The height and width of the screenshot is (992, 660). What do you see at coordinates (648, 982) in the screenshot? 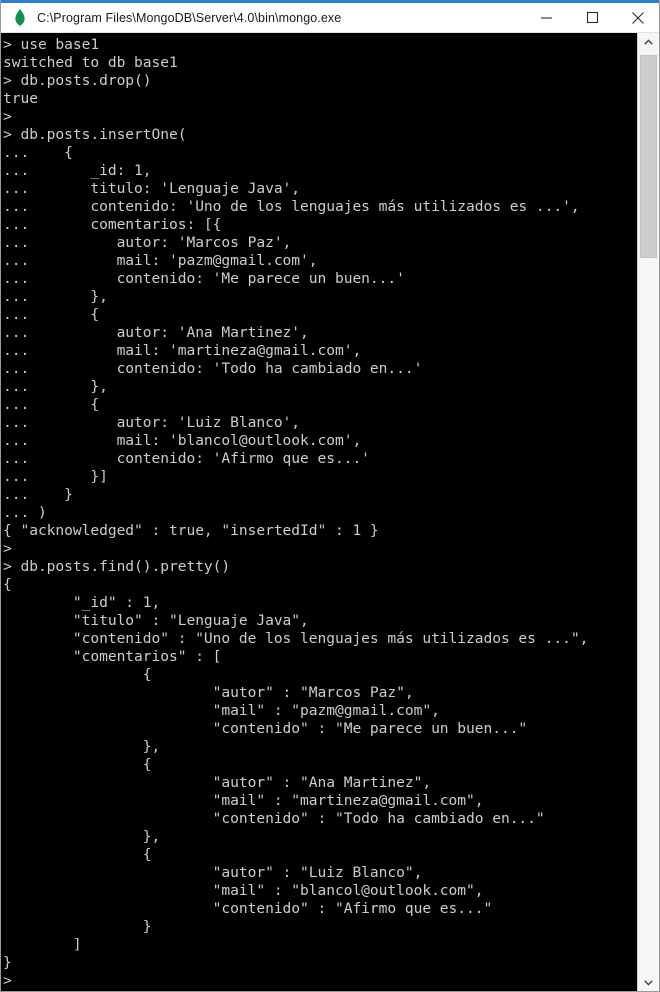
I see `chevron-down-icon` at bounding box center [648, 982].